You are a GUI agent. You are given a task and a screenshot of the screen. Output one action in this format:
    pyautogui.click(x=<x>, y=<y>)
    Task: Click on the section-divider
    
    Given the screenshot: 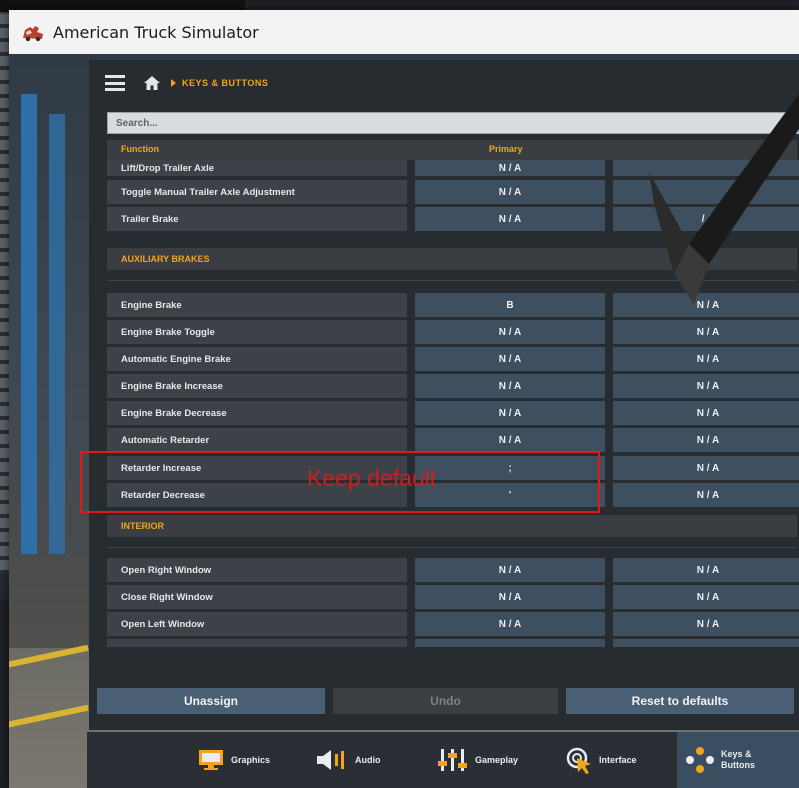 What is the action you would take?
    pyautogui.click(x=452, y=547)
    